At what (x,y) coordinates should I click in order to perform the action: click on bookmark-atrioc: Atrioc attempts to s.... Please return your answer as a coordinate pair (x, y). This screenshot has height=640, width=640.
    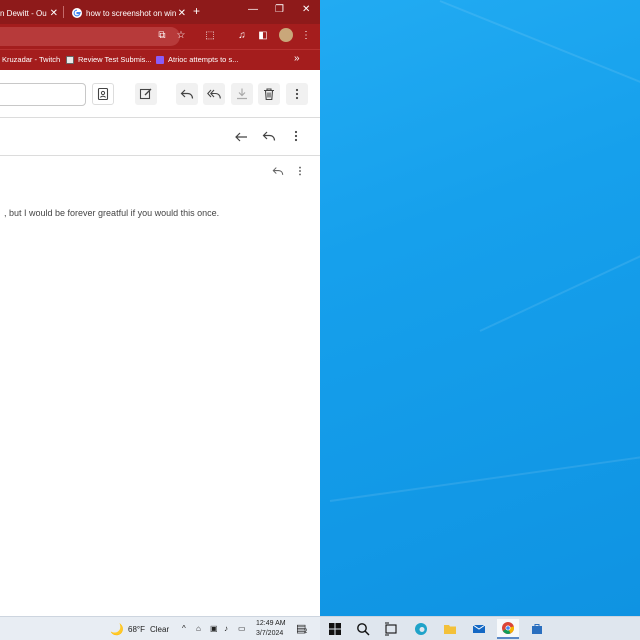
    Looking at the image, I should click on (197, 59).